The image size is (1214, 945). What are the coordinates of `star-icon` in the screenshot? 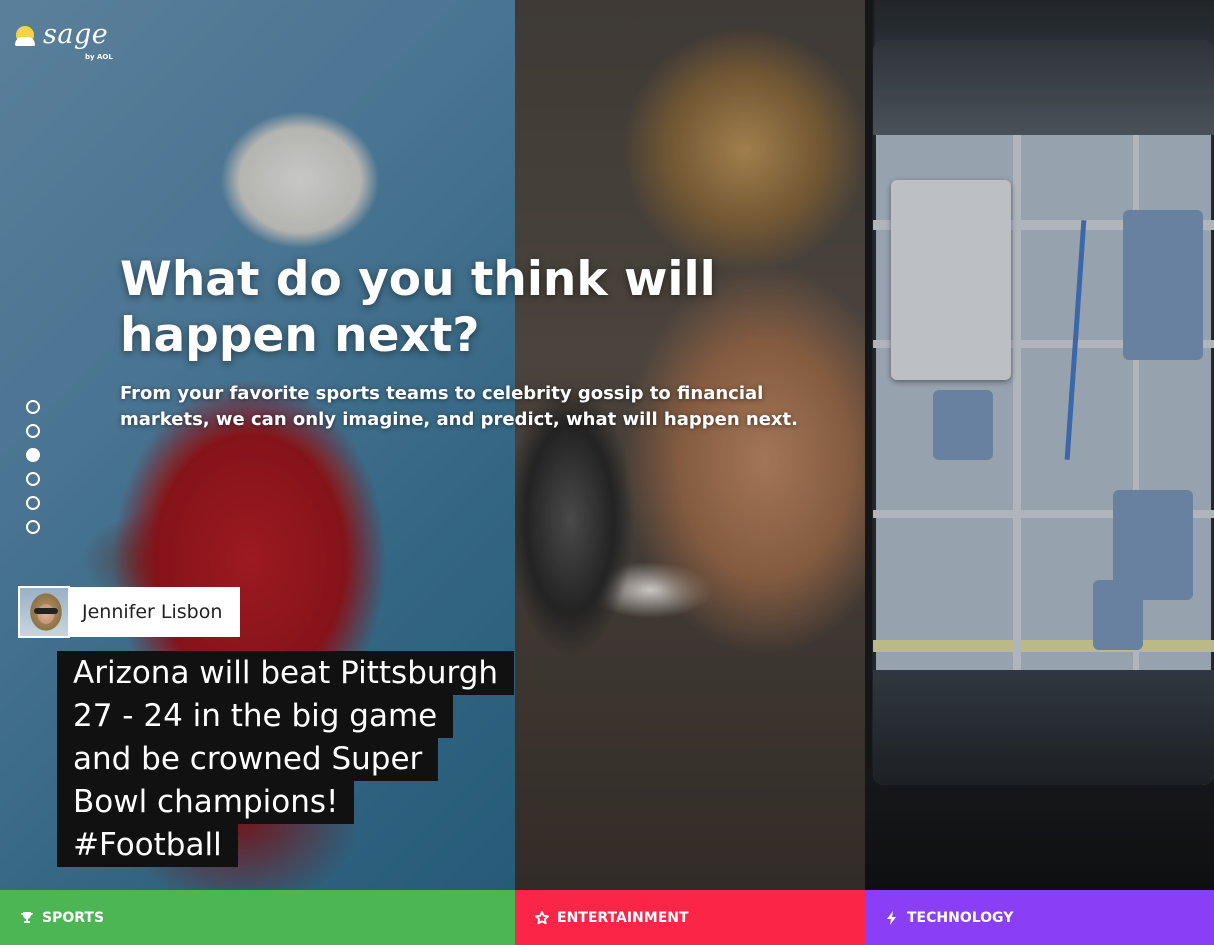 It's located at (542, 917).